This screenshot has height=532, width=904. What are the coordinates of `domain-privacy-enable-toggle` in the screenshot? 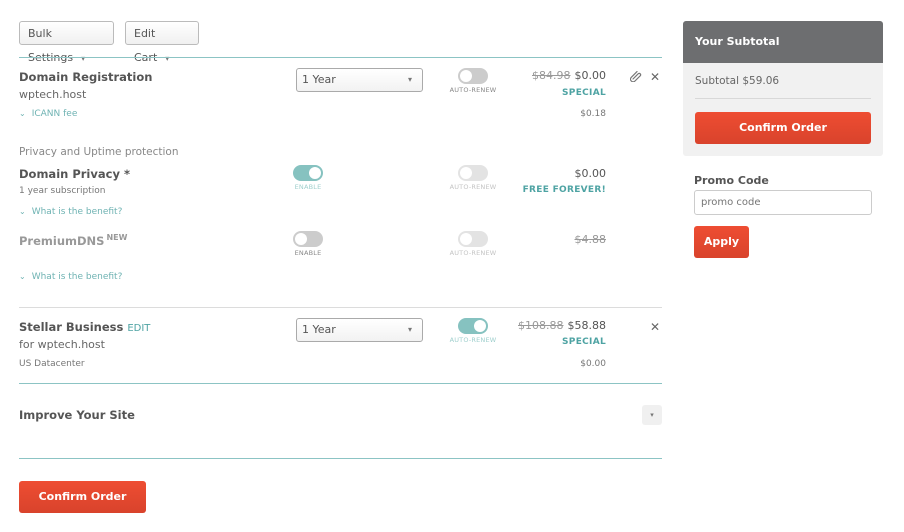 It's located at (308, 173).